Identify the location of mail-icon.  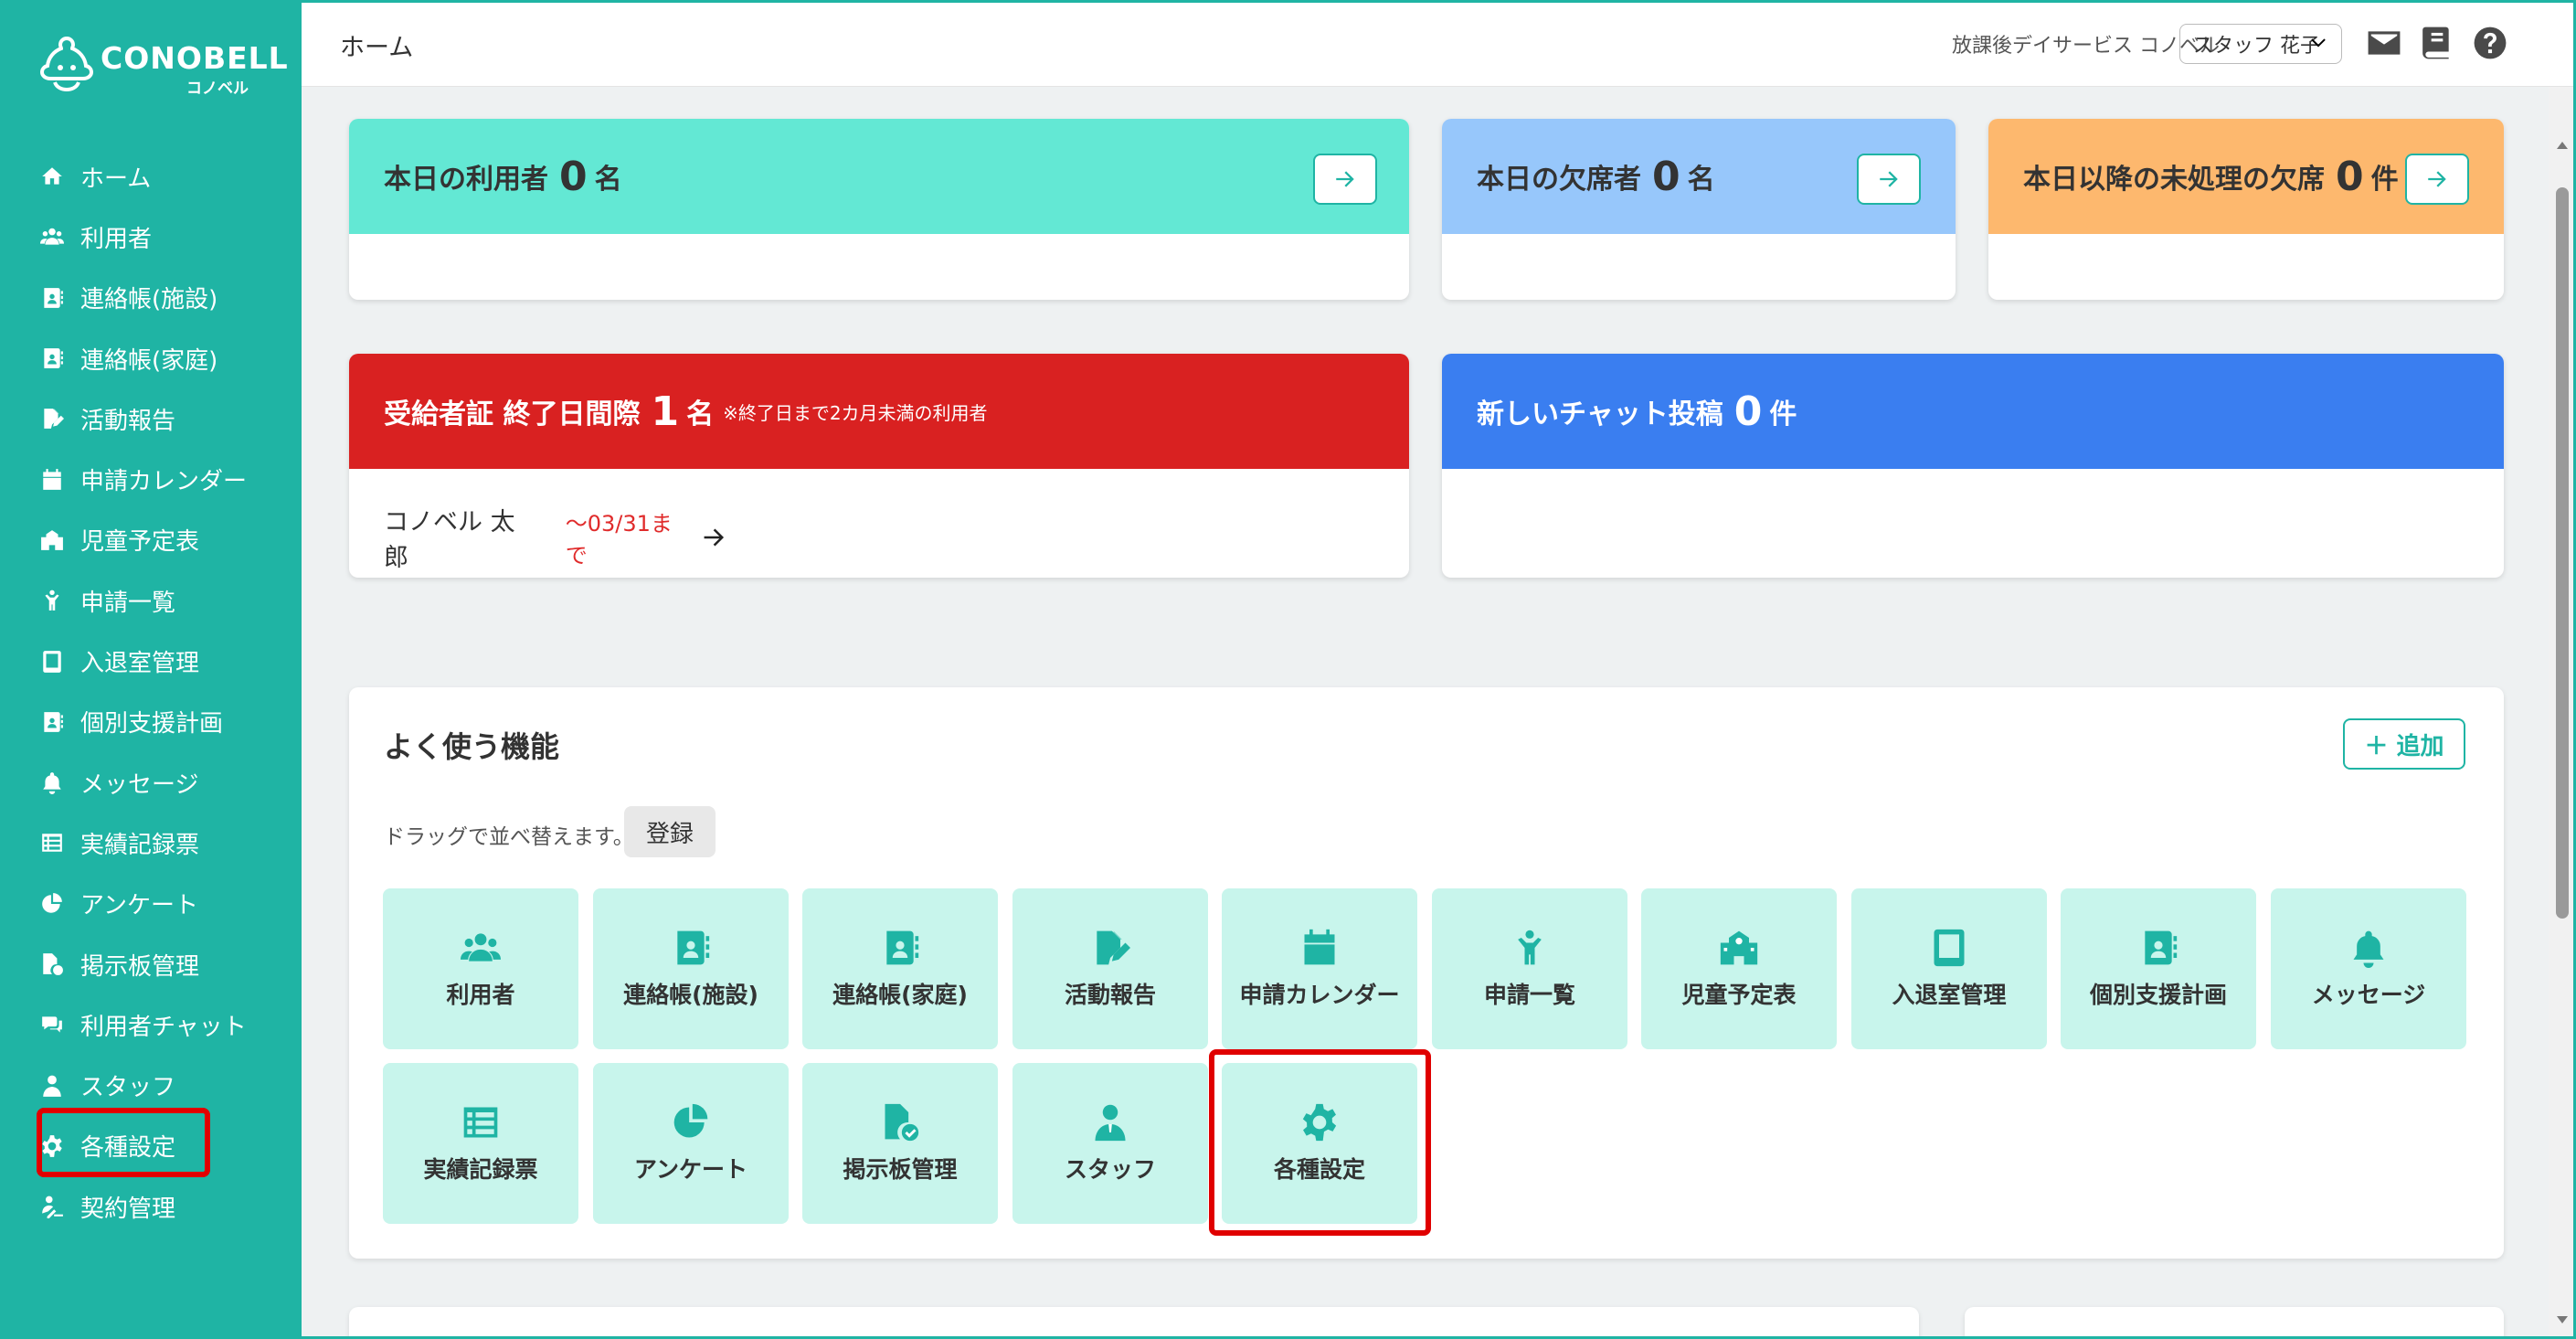
(2384, 43).